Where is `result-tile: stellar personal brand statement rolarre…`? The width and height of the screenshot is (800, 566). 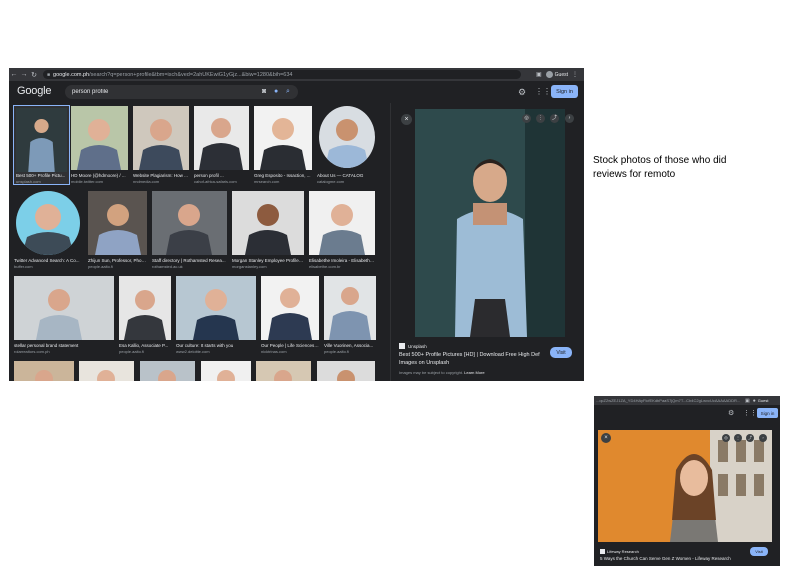 result-tile: stellar personal brand statement rolarre… is located at coordinates (64, 315).